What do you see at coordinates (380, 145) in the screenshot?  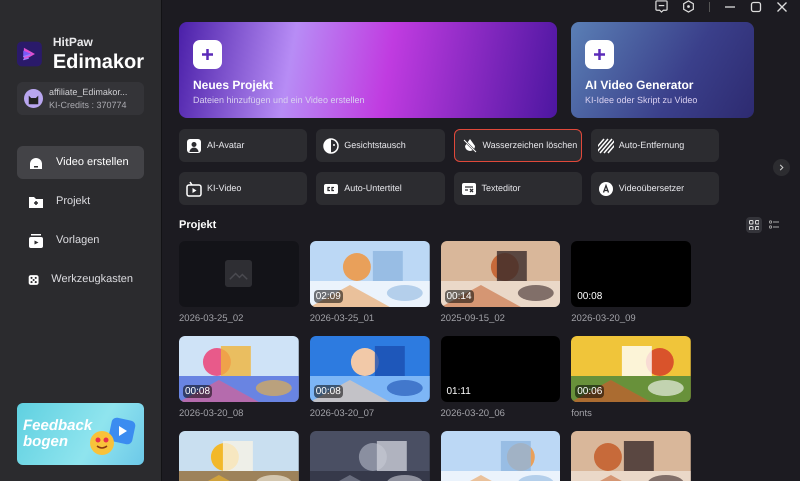 I see `tool-button: Gesichtstausch` at bounding box center [380, 145].